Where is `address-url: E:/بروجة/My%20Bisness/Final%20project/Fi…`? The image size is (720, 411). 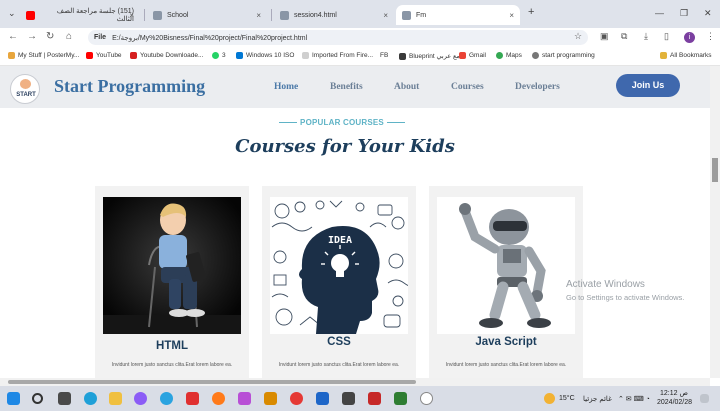
address-url: E:/بروجة/My%20Bisness/Final%20project/Fi… is located at coordinates (210, 38).